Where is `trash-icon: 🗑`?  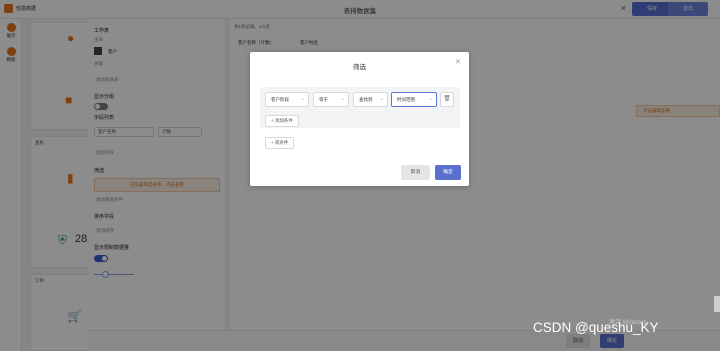
trash-icon: 🗑 is located at coordinates (447, 99).